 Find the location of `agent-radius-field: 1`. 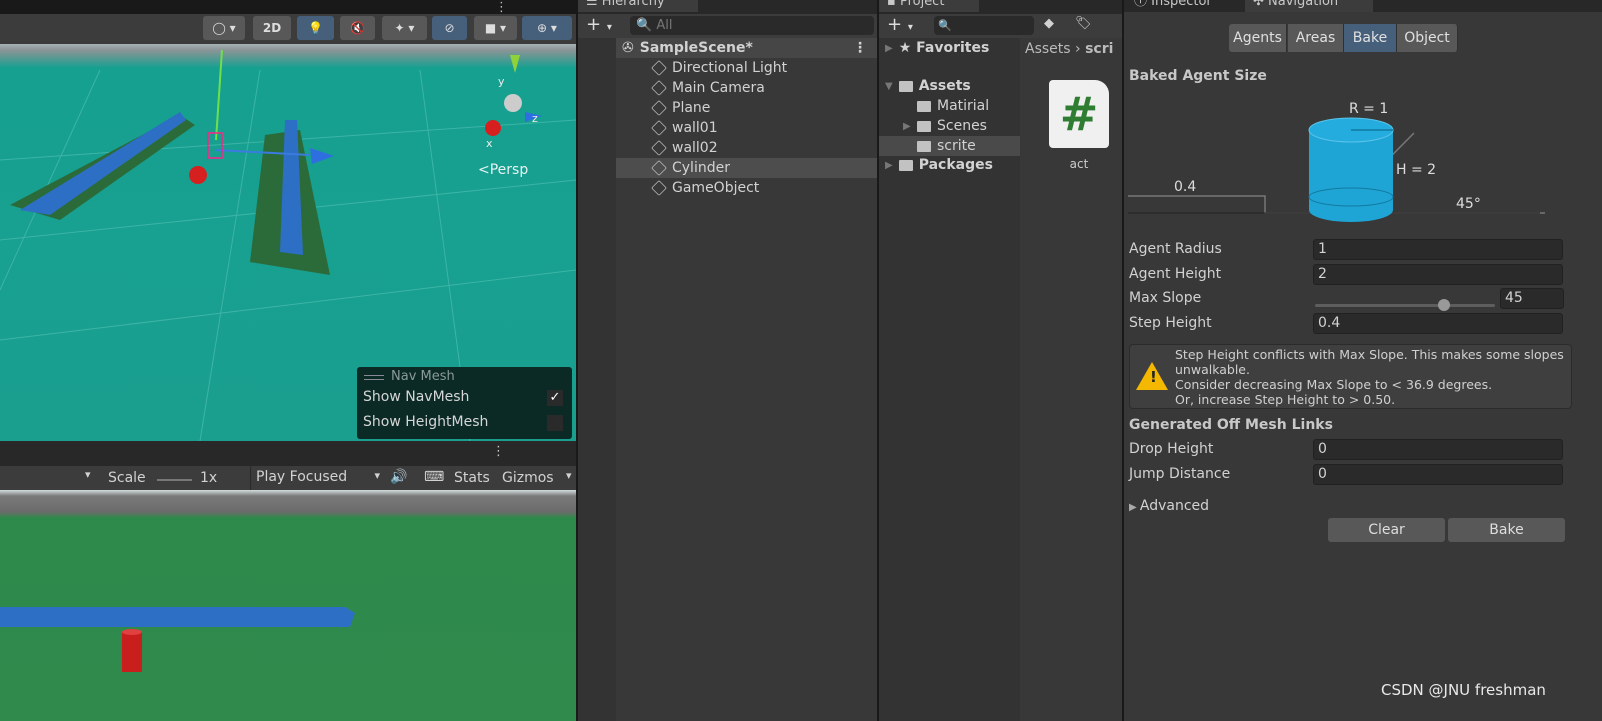

agent-radius-field: 1 is located at coordinates (1438, 249).